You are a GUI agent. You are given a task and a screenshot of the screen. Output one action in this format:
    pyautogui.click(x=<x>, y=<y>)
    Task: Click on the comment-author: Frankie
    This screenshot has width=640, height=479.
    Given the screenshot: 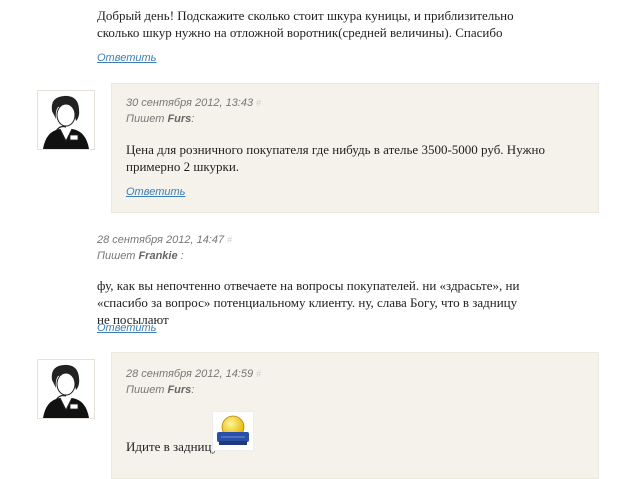 What is the action you would take?
    pyautogui.click(x=158, y=256)
    